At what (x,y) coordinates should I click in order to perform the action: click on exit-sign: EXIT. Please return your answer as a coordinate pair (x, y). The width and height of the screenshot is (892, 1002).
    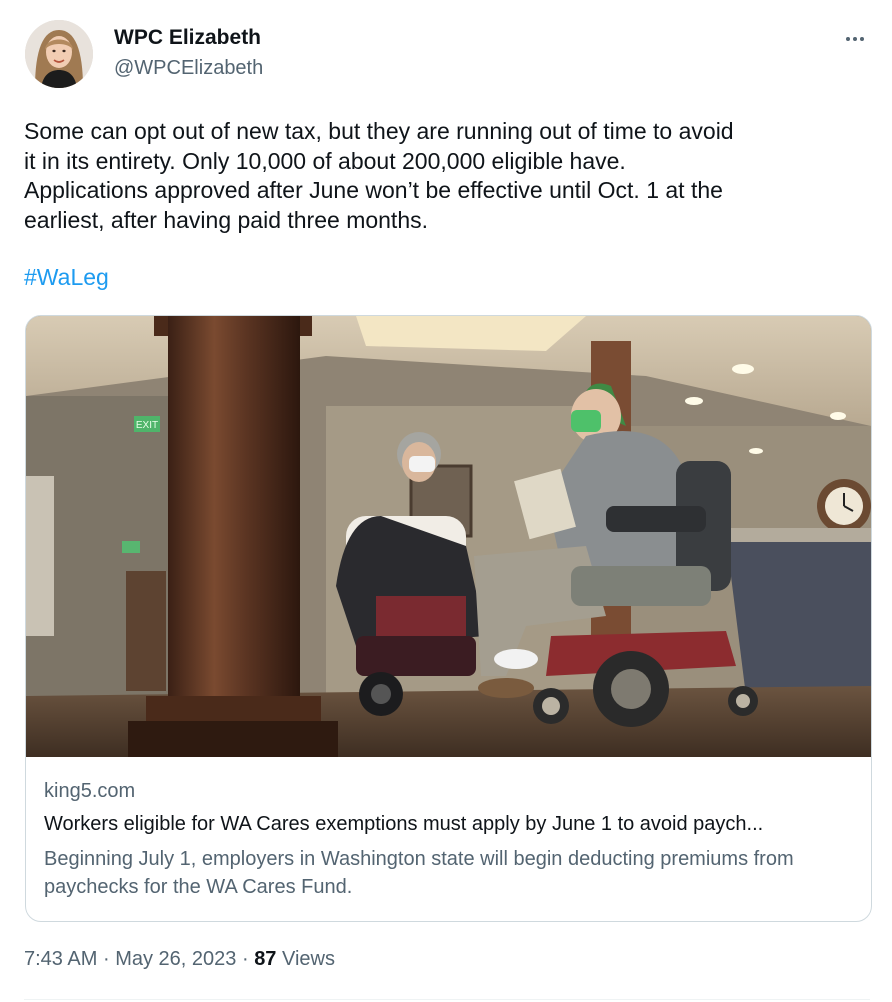
    Looking at the image, I should click on (147, 425).